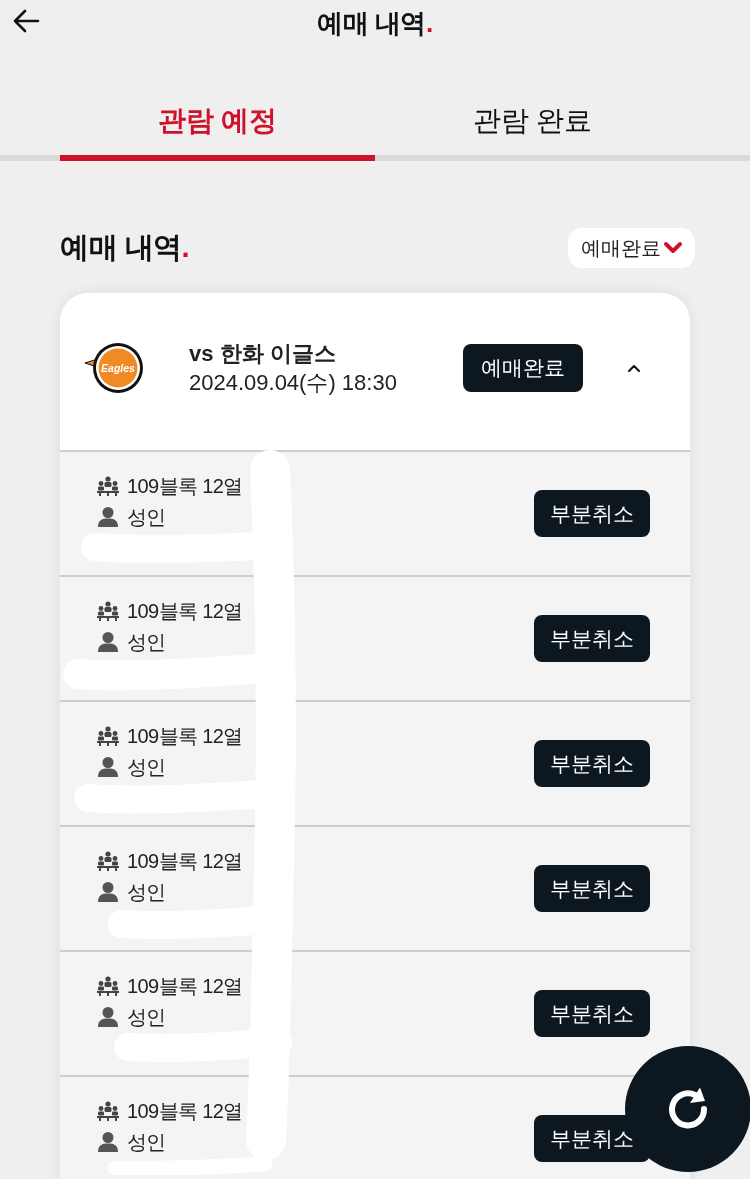  Describe the element at coordinates (523, 367) in the screenshot. I see `booking-status-badge: 예매완료` at that location.